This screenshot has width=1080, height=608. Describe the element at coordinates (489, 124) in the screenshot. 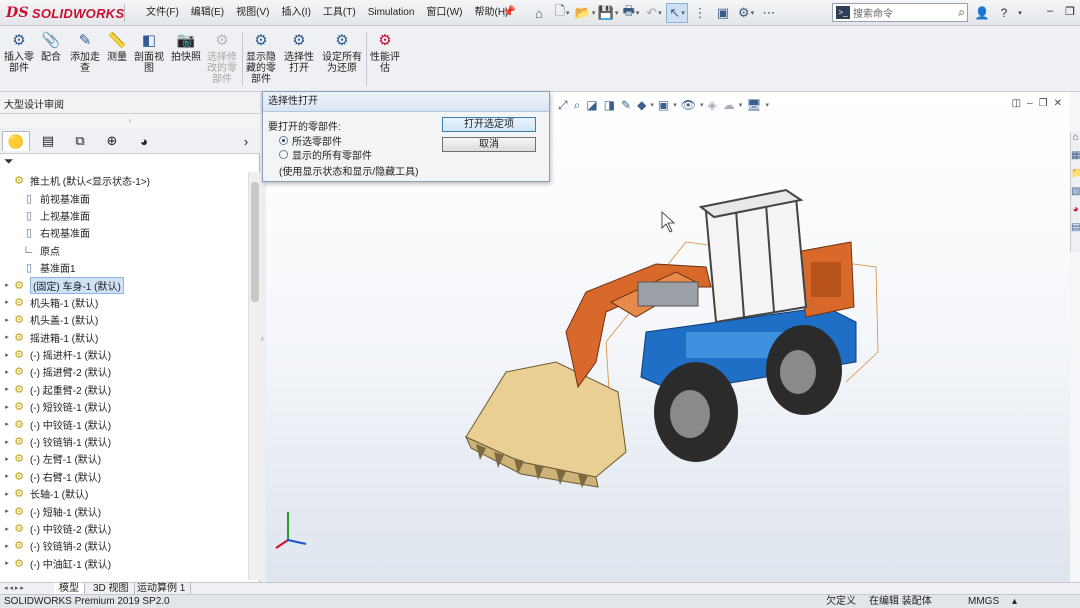

I see `open-selected-button: 打开选定项` at that location.